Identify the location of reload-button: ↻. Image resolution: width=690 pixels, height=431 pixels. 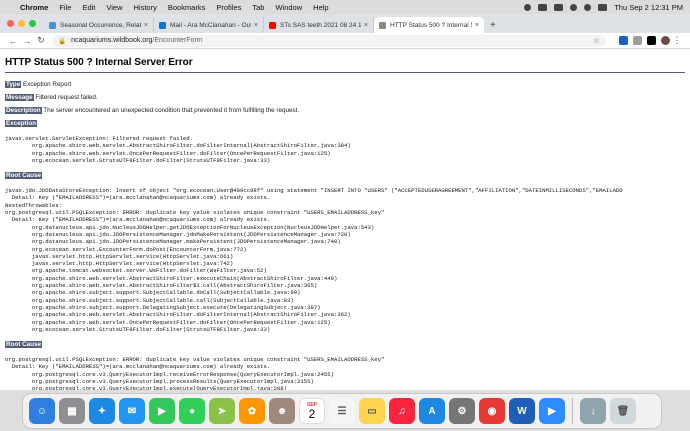
(41, 40).